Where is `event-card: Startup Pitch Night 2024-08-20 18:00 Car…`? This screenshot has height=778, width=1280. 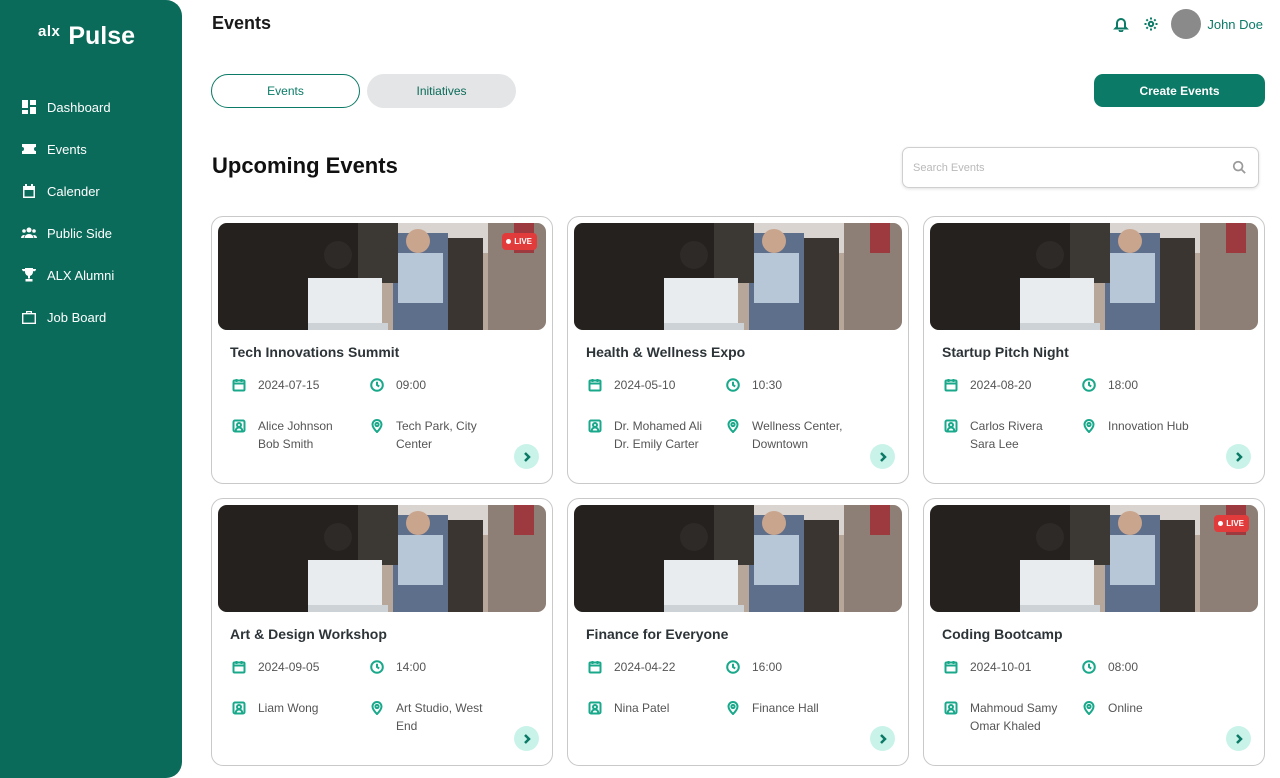
event-card: Startup Pitch Night 2024-08-20 18:00 Car… is located at coordinates (1094, 350).